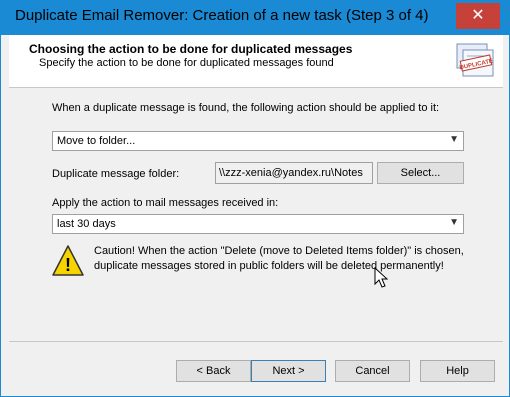 The image size is (510, 397). Describe the element at coordinates (258, 224) in the screenshot. I see `period-select: last 30 days ▼` at that location.